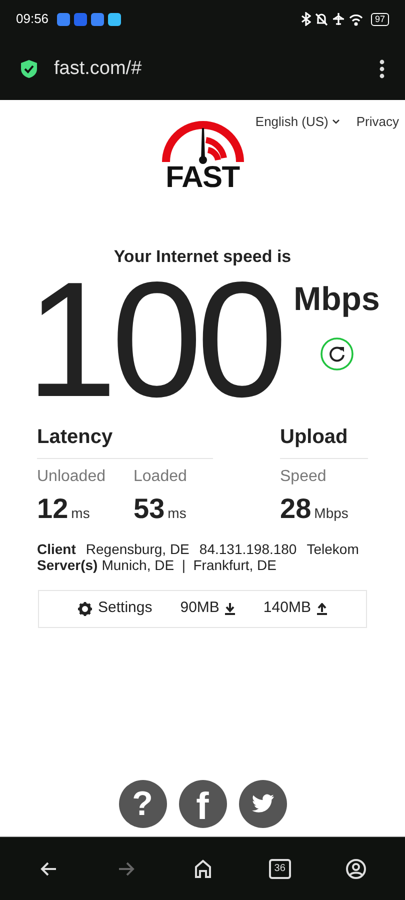 This screenshot has width=405, height=900. I want to click on twitter-button, so click(262, 804).